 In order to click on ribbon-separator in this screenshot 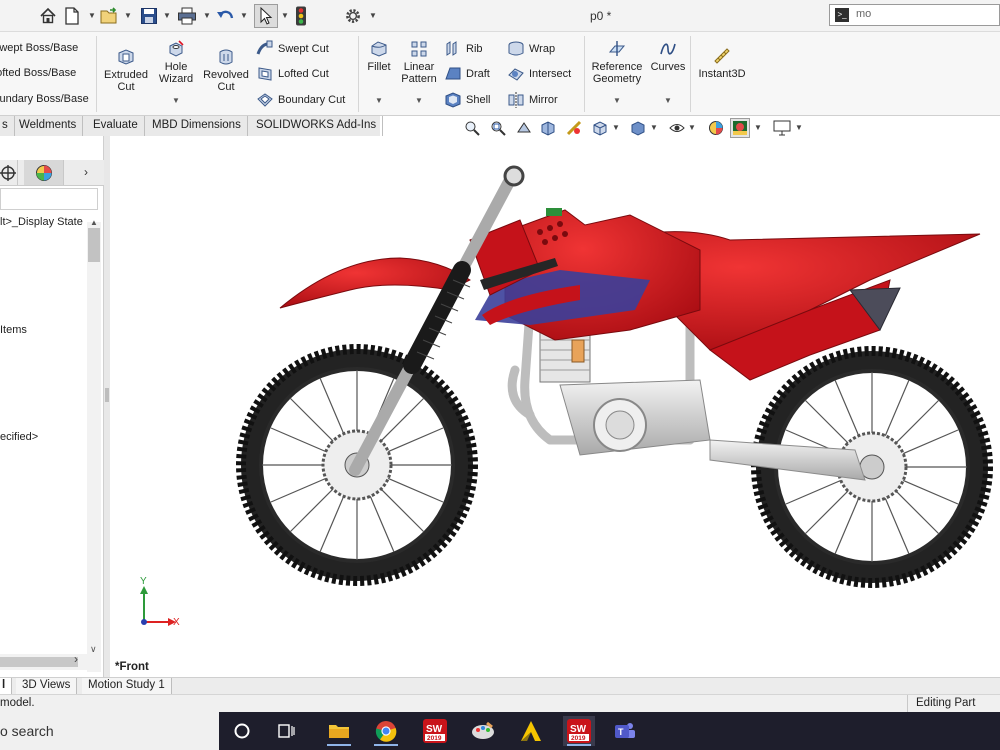, I will do `click(690, 74)`.